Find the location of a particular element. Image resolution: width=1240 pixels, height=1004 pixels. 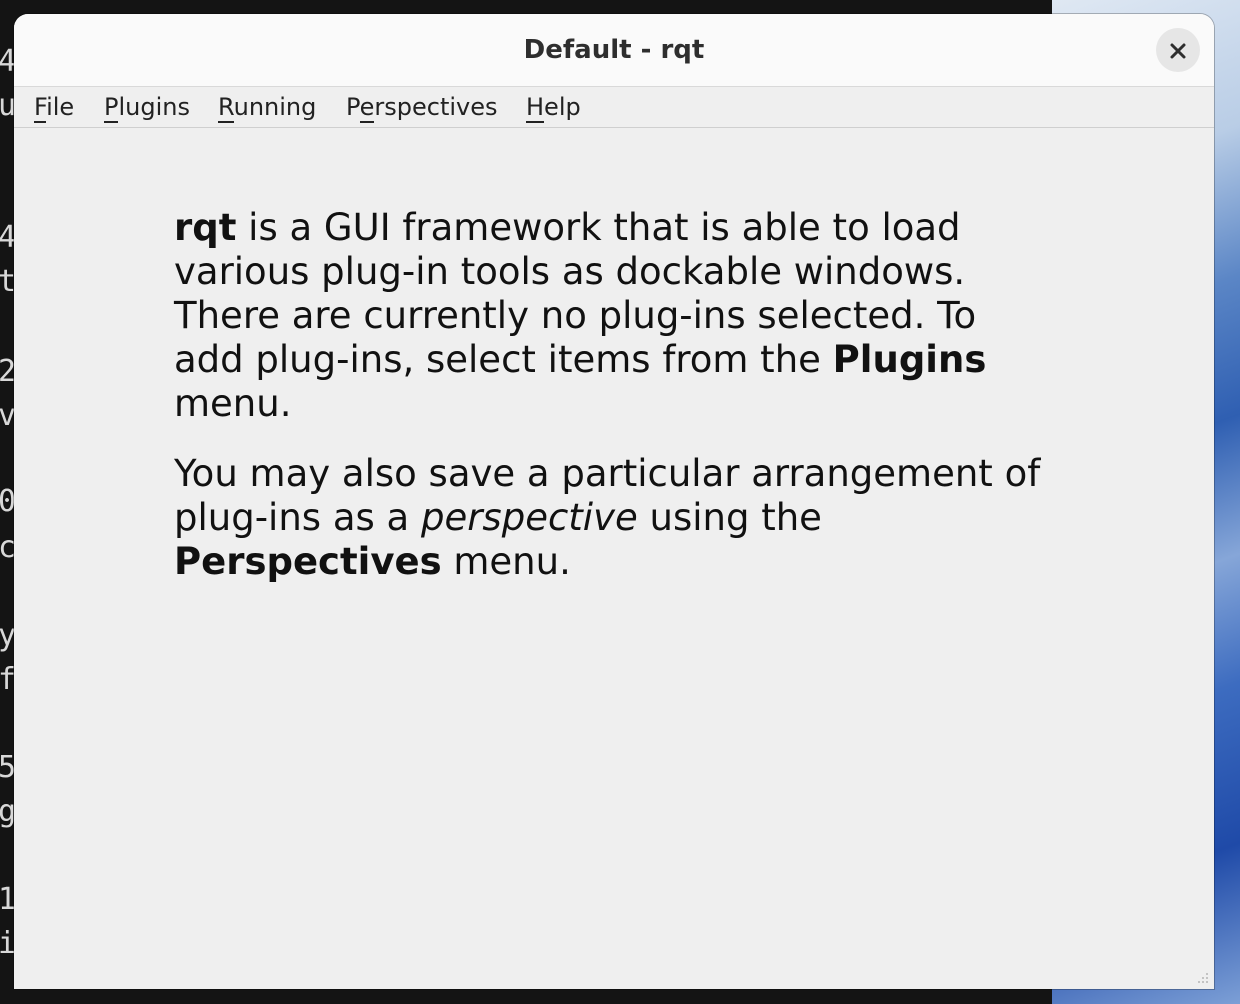

window-title: Default - rqt is located at coordinates (614, 50).